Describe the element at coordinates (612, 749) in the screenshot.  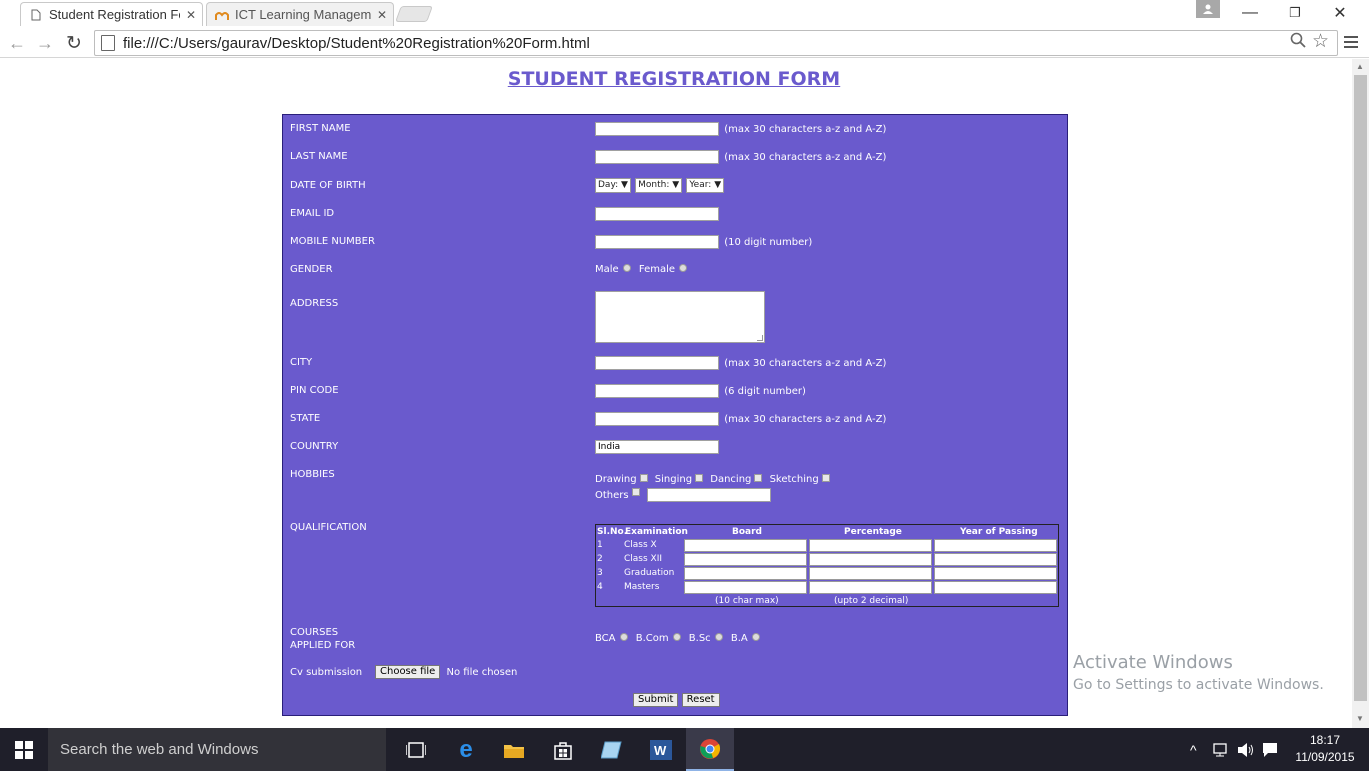
I see `notepad-icon` at that location.